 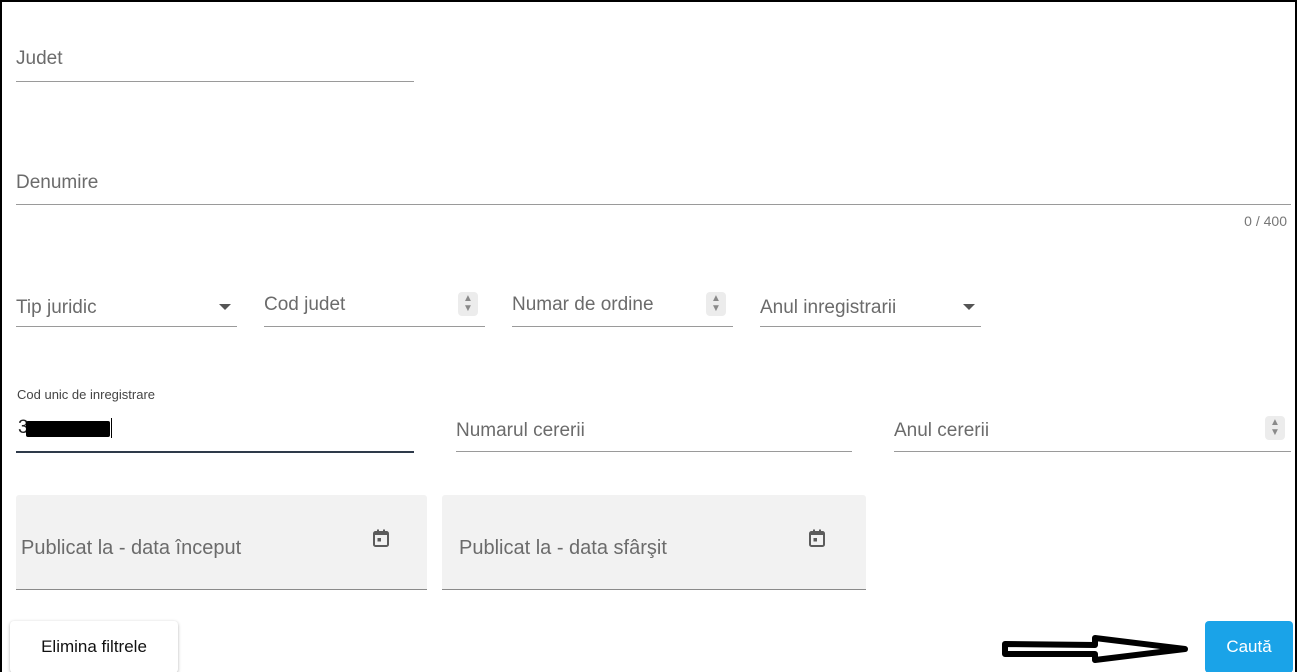 I want to click on denumire-char-counter: 0 / 400, so click(x=1265, y=221).